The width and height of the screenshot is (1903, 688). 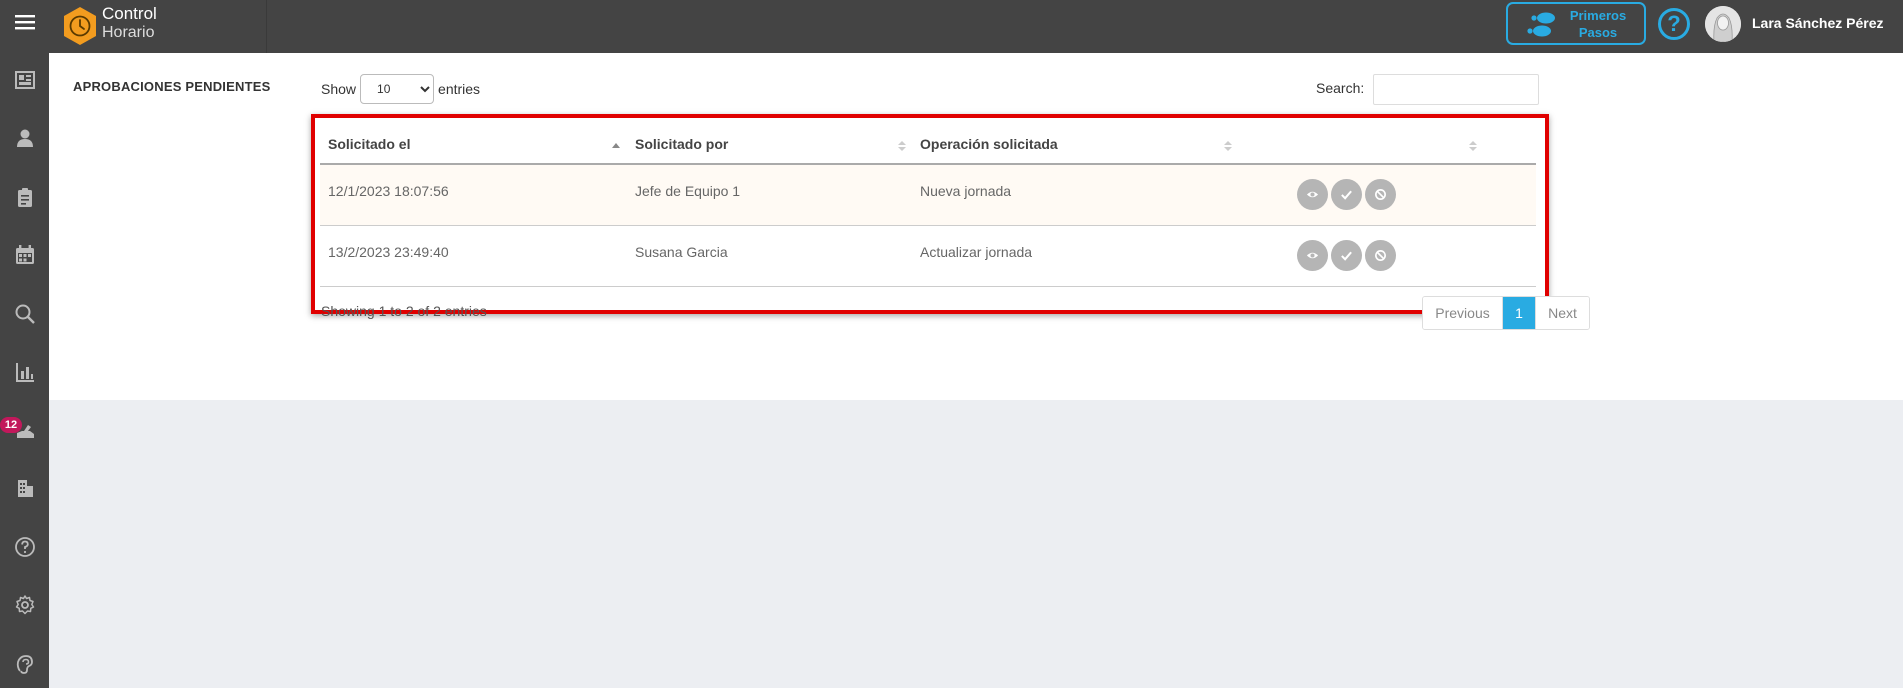 What do you see at coordinates (80, 26) in the screenshot?
I see `clock-logo-icon` at bounding box center [80, 26].